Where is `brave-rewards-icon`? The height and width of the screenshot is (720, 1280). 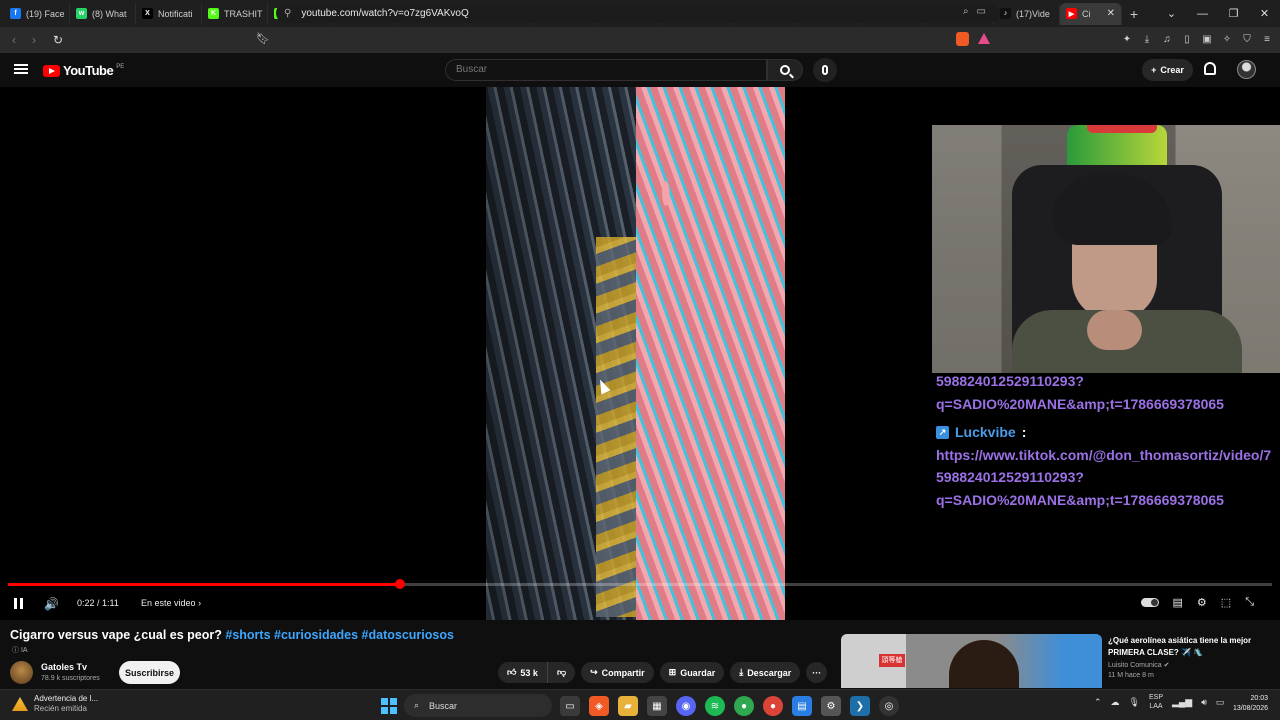
brave-rewards-icon is located at coordinates (984, 38).